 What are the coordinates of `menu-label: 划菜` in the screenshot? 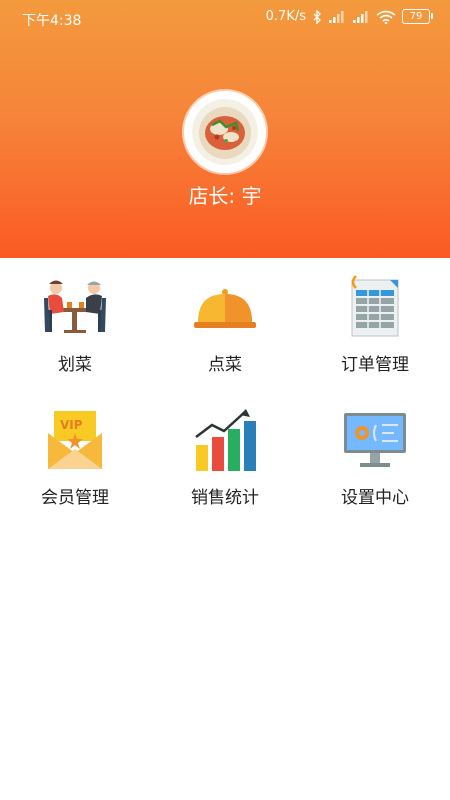 It's located at (75, 365).